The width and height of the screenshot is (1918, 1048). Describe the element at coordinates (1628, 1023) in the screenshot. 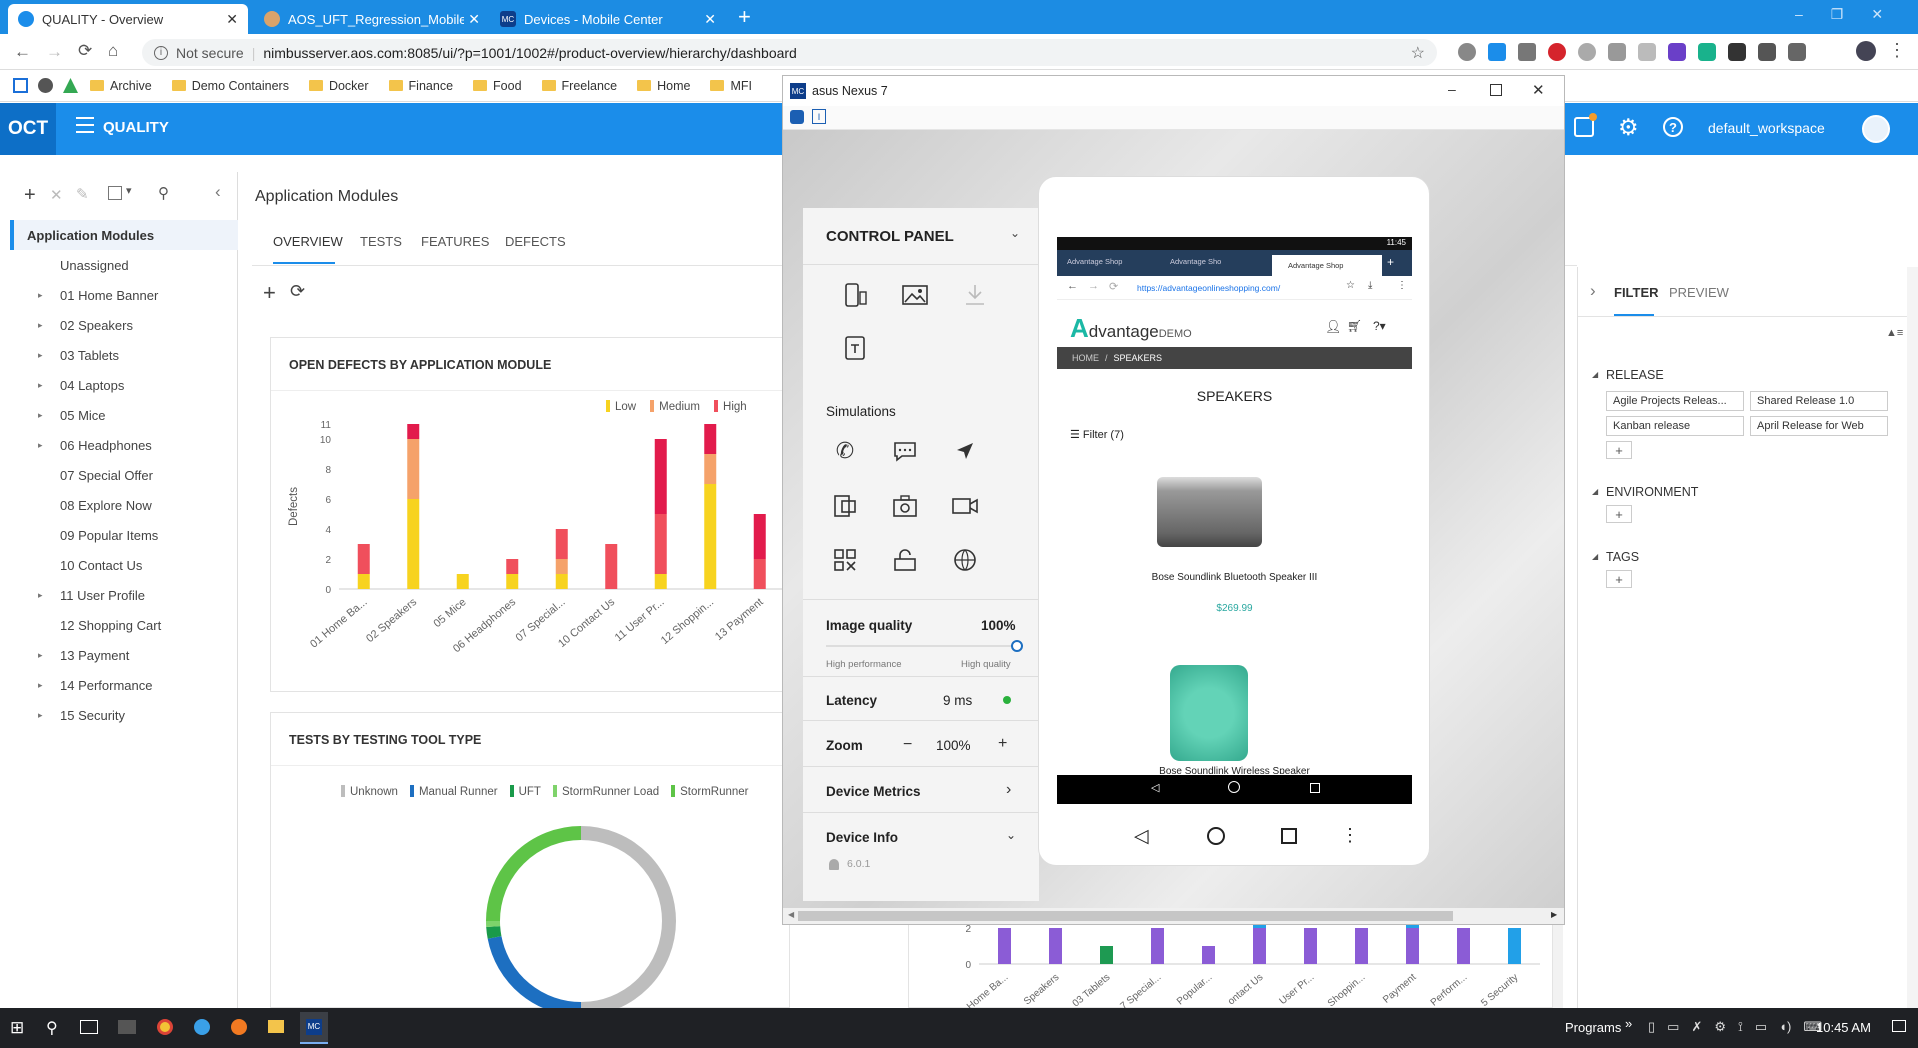

I see `chevron-right-icon: »` at that location.